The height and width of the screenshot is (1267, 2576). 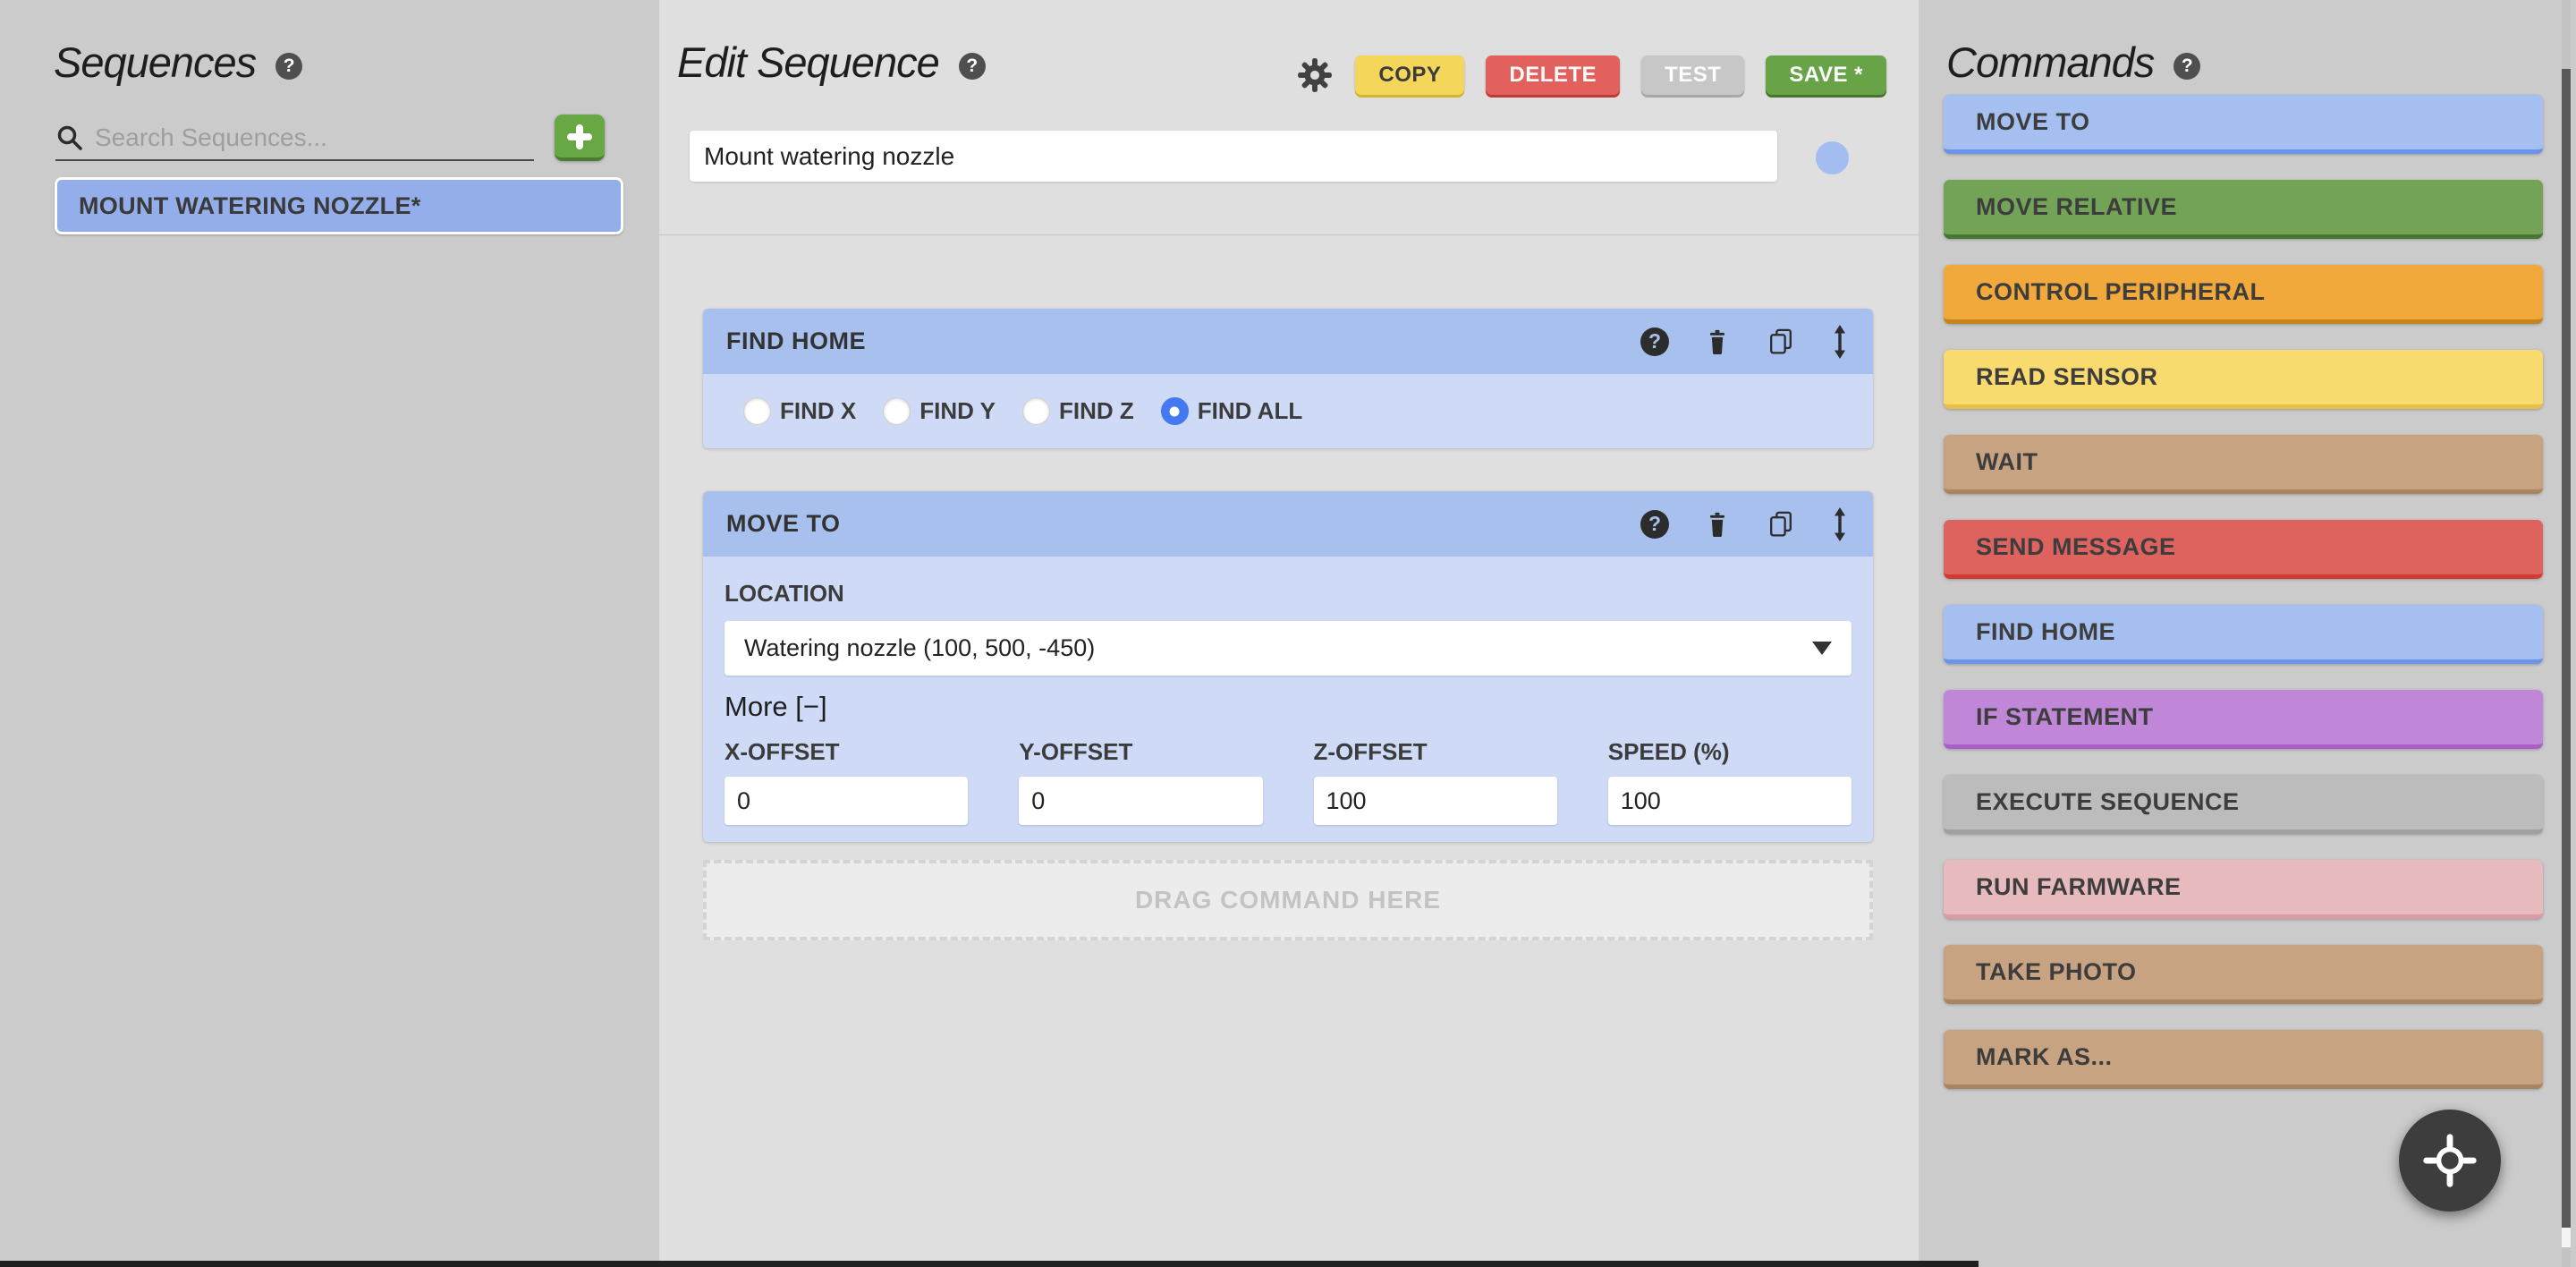 I want to click on sequences-panel-title: Sequences, so click(x=155, y=62).